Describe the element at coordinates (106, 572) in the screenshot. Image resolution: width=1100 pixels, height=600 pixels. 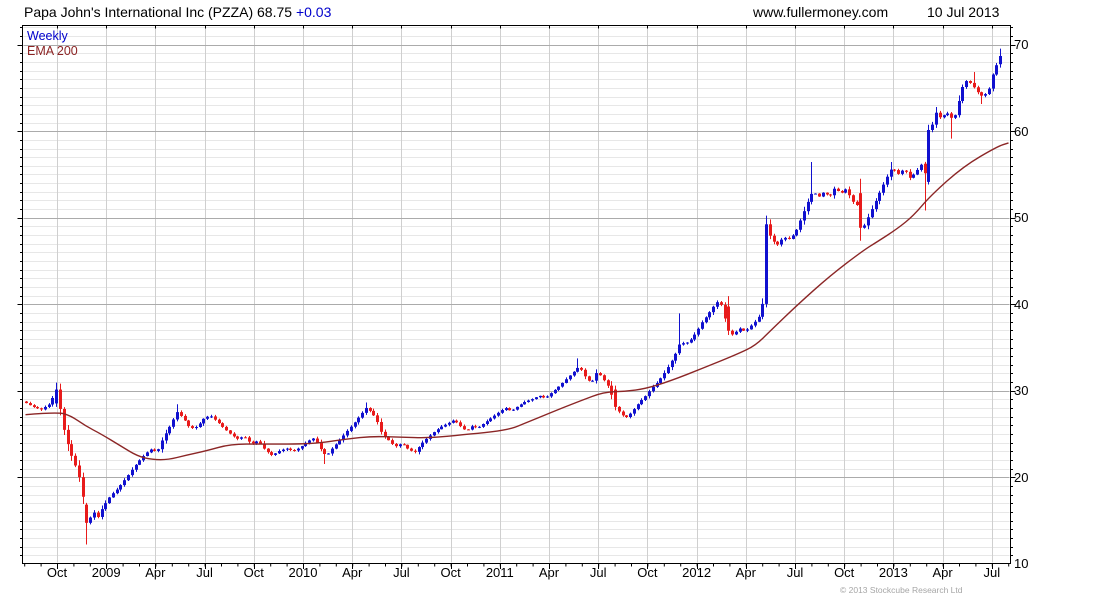
I see `x-axis-label: 2009` at that location.